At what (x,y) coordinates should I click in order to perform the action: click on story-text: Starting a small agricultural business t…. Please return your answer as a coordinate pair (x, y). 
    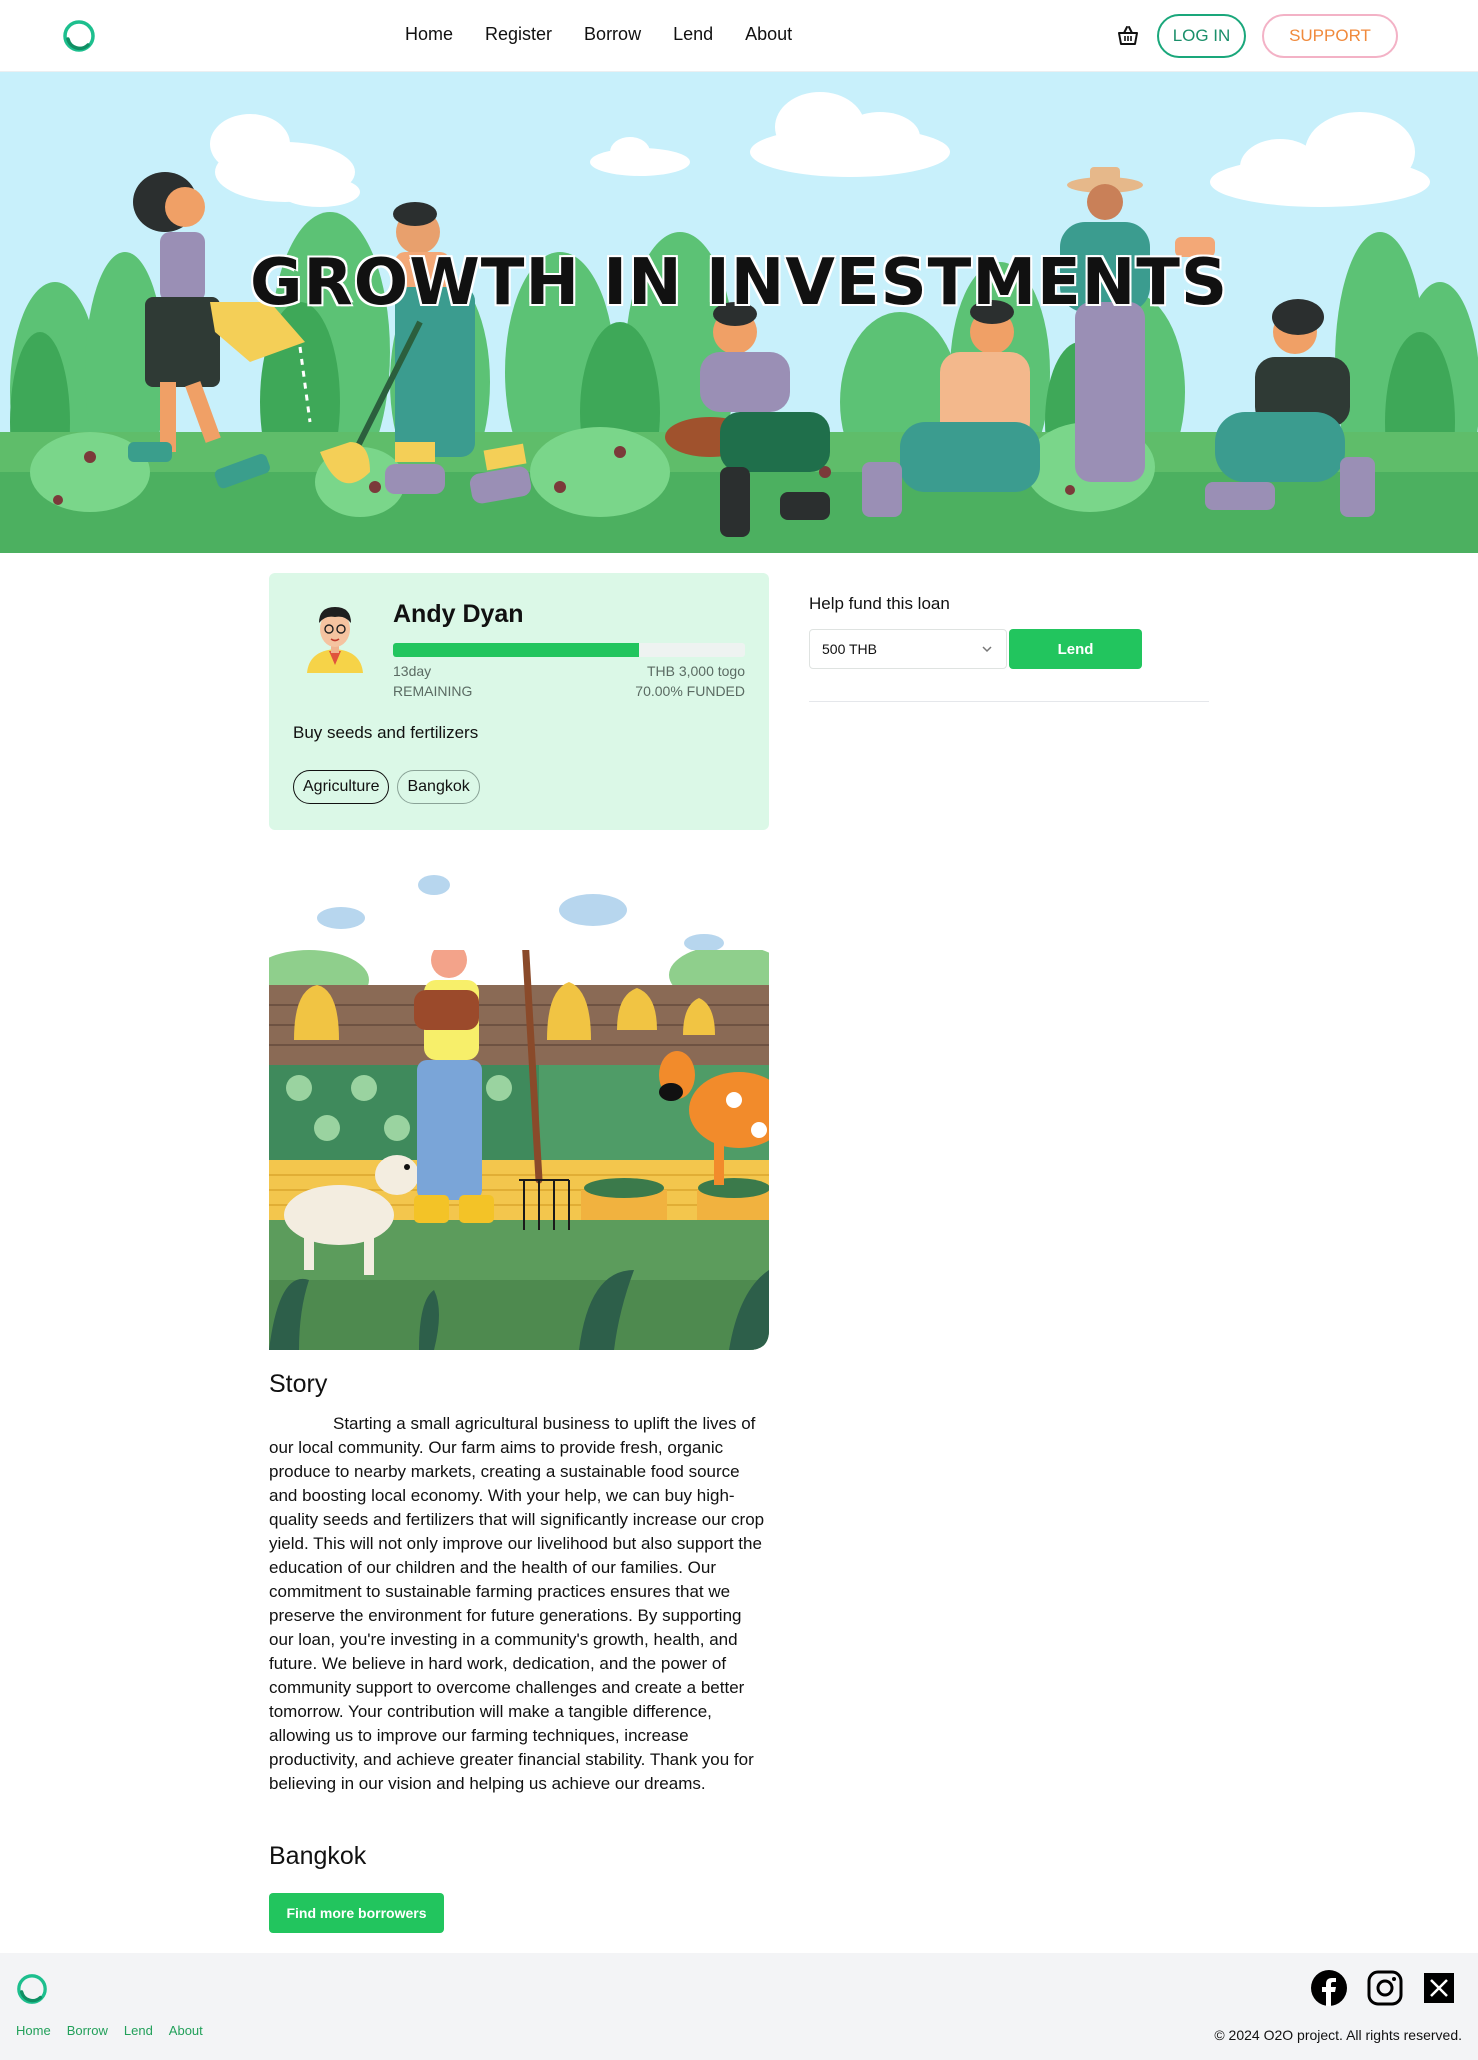
    Looking at the image, I should click on (517, 1603).